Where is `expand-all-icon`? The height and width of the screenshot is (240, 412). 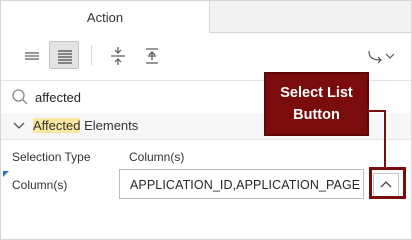
expand-all-icon is located at coordinates (152, 56).